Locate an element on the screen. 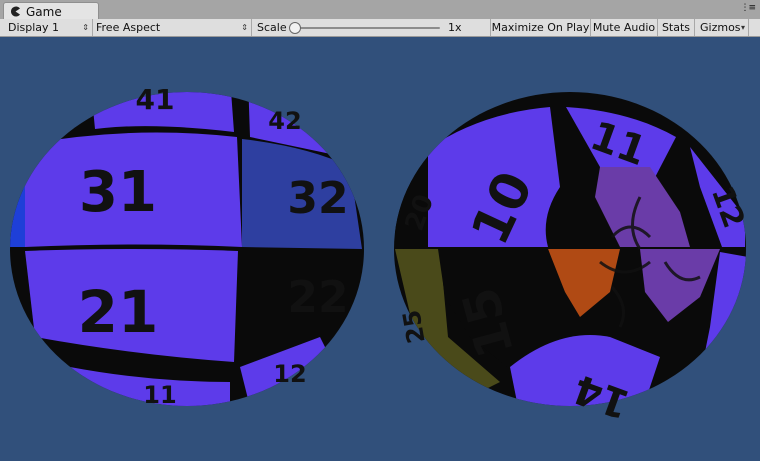 This screenshot has width=760, height=461. window-menu-icon: ⋮≡ is located at coordinates (748, 8).